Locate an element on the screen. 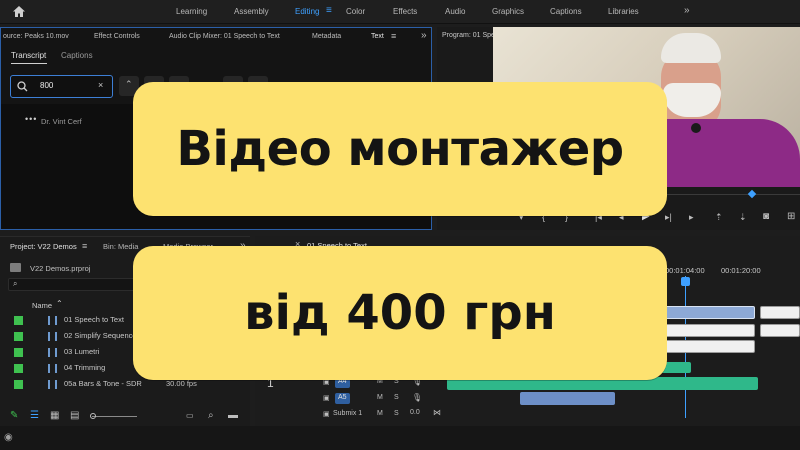 Image resolution: width=800 pixels, height=450 pixels. tab-effect-controls: Effect Controls is located at coordinates (117, 36).